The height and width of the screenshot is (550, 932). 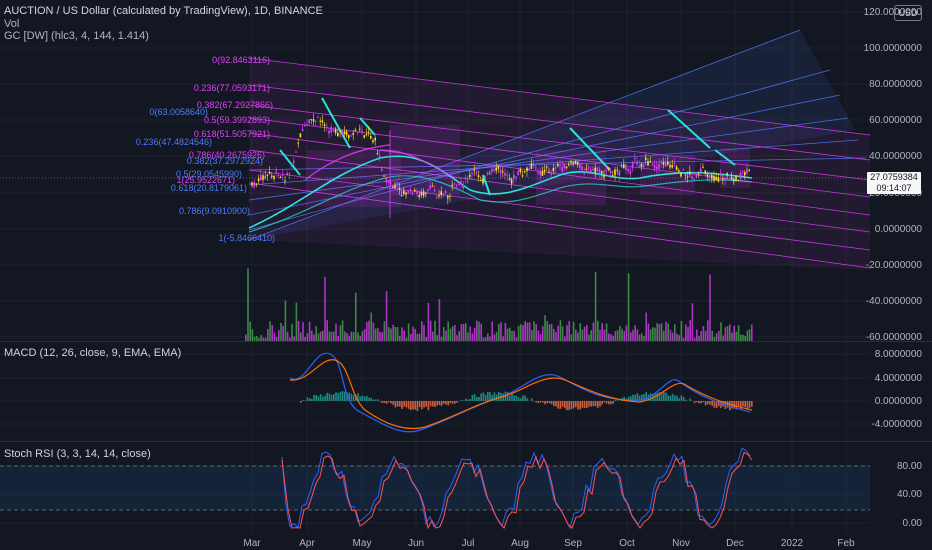 I want to click on volume-legend: Vol, so click(x=11, y=24).